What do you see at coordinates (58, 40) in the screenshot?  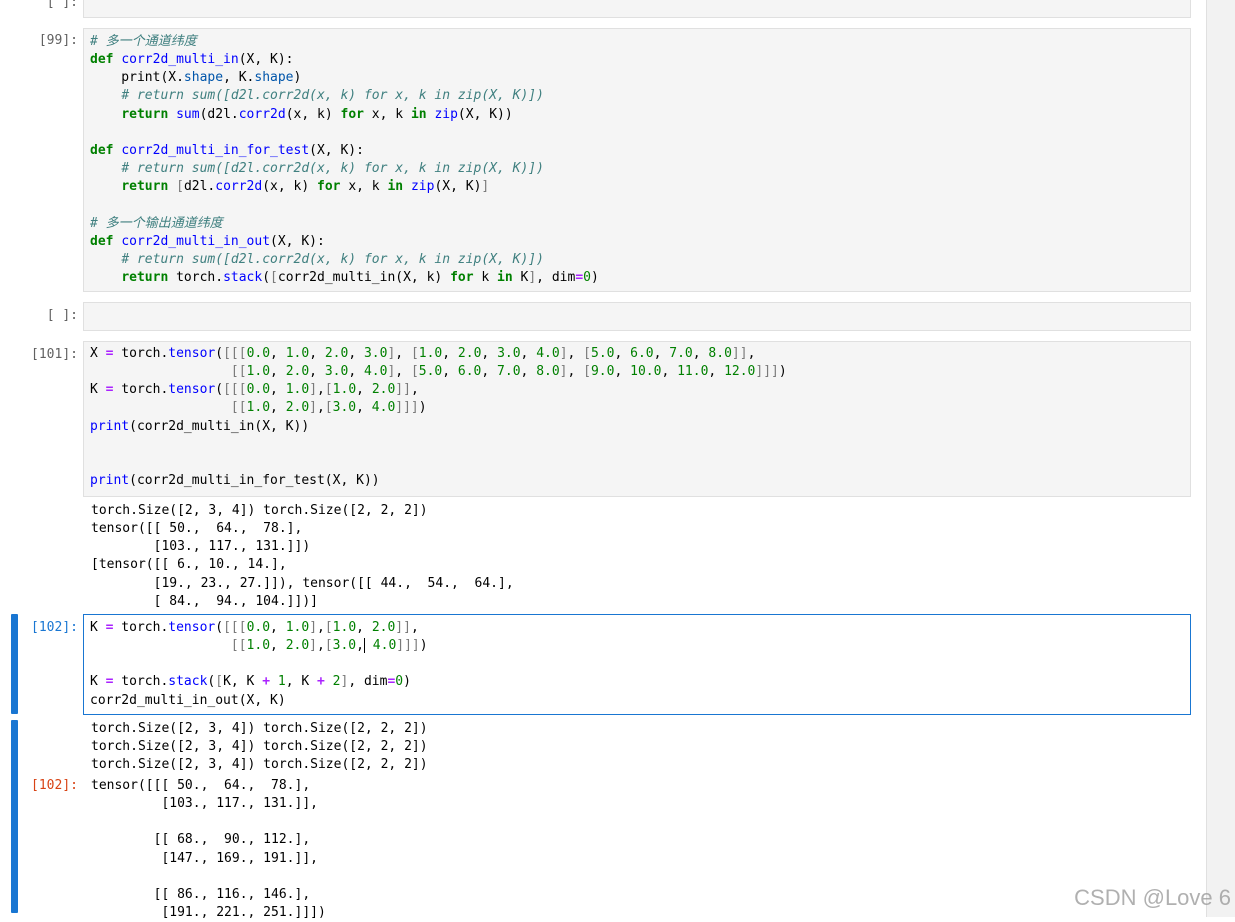 I see `cell-prompt: [99]:` at bounding box center [58, 40].